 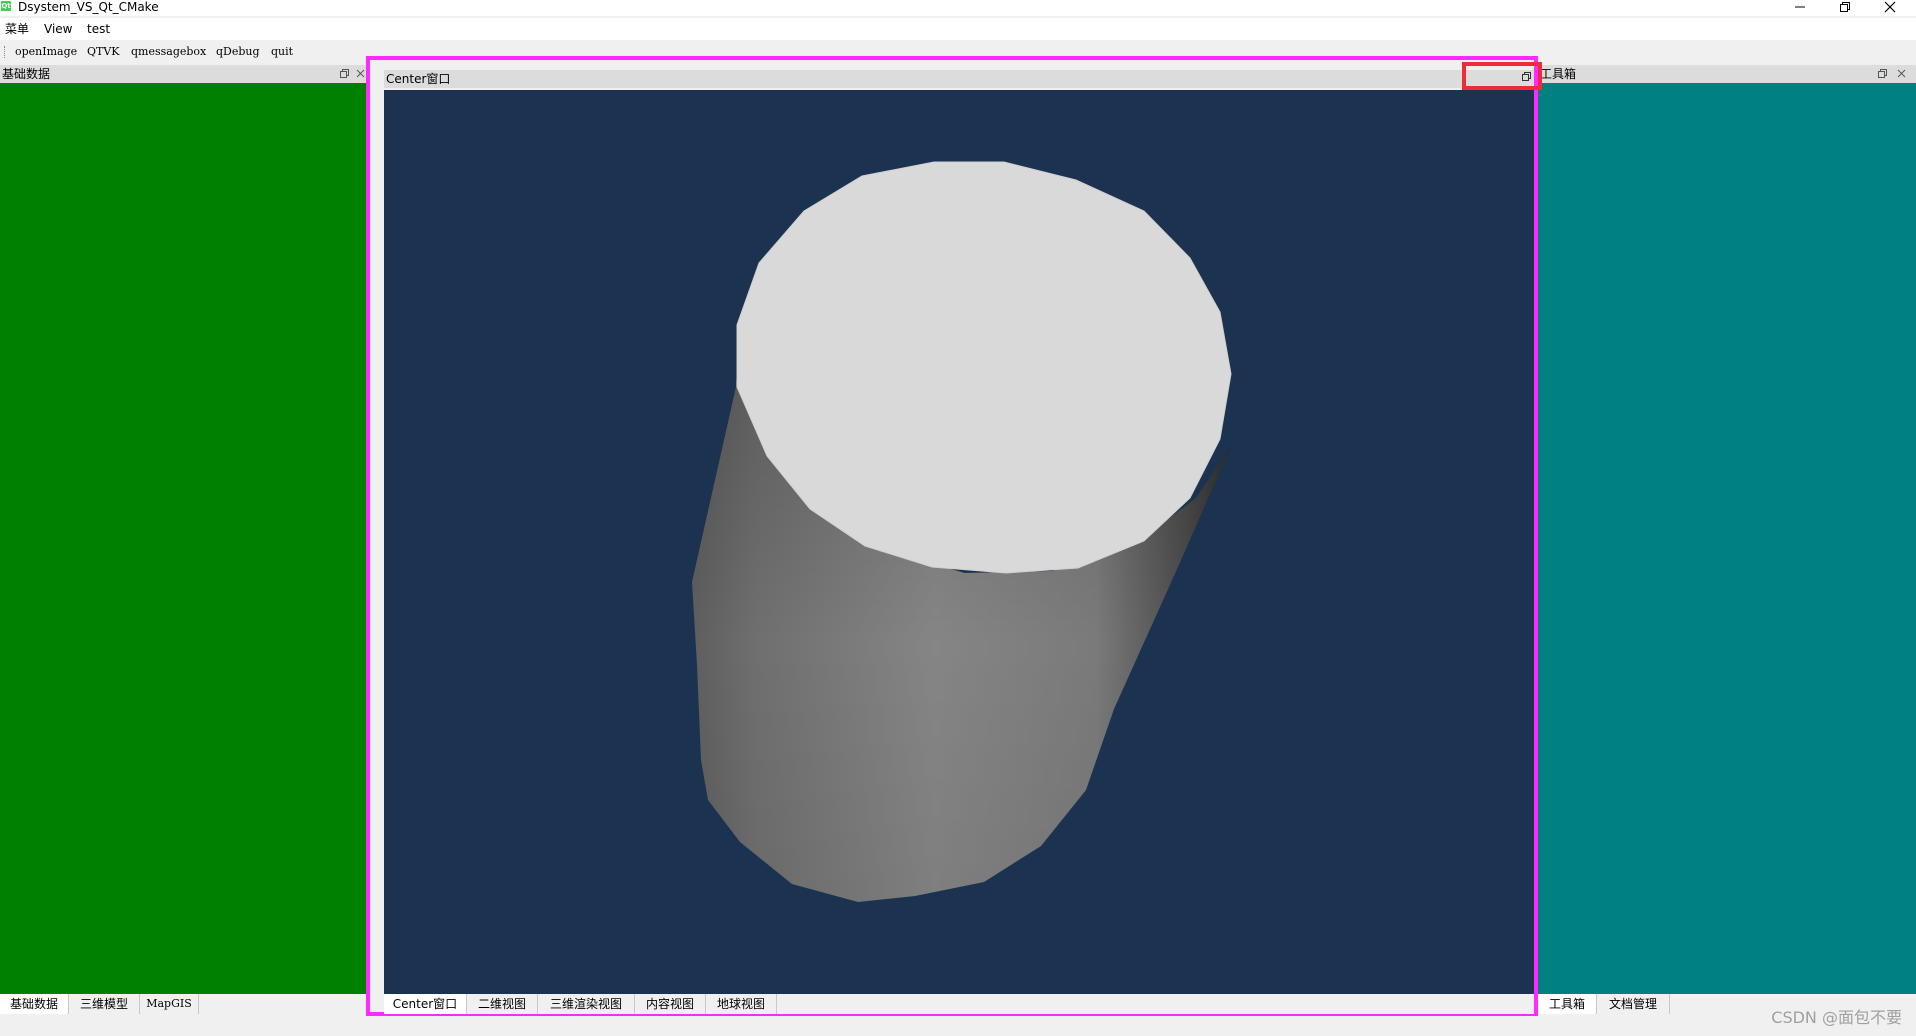 What do you see at coordinates (282, 52) in the screenshot?
I see `toolbar-quit-button: quit` at bounding box center [282, 52].